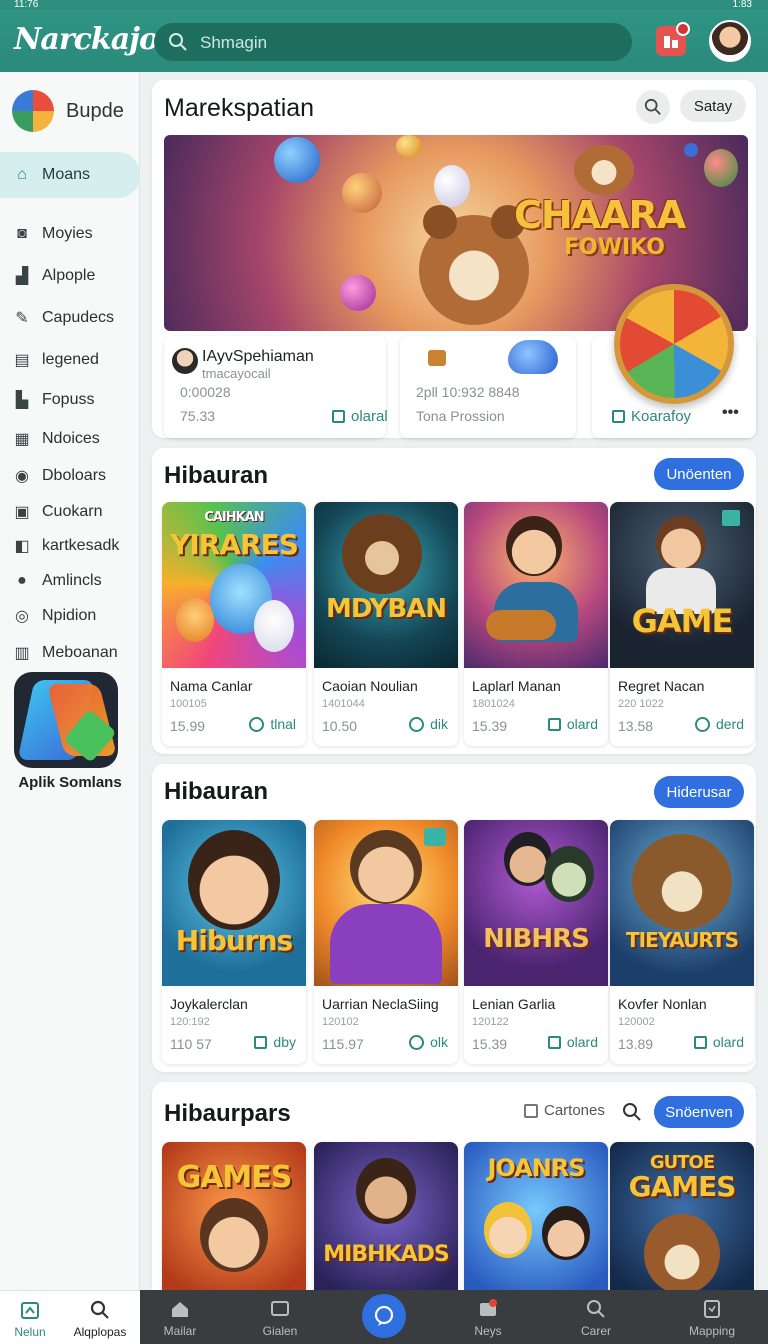  Describe the element at coordinates (70, 476) in the screenshot. I see `sidebar-item-dboloars: ◉ Dboloars` at that location.